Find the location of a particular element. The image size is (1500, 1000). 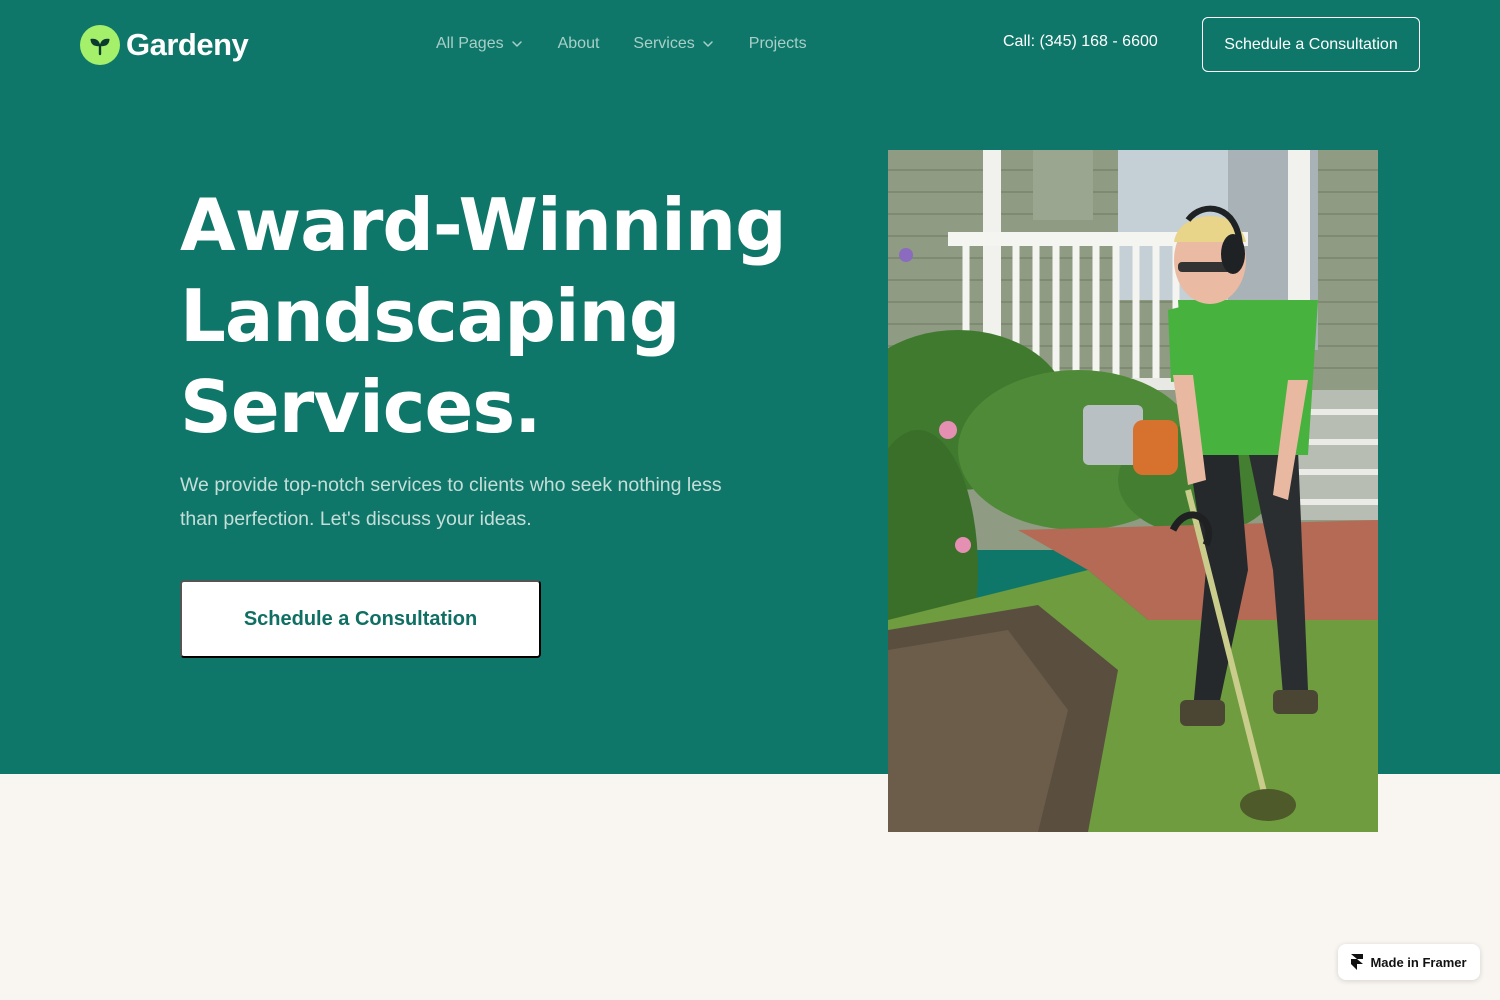

sprout-icon is located at coordinates (100, 45).